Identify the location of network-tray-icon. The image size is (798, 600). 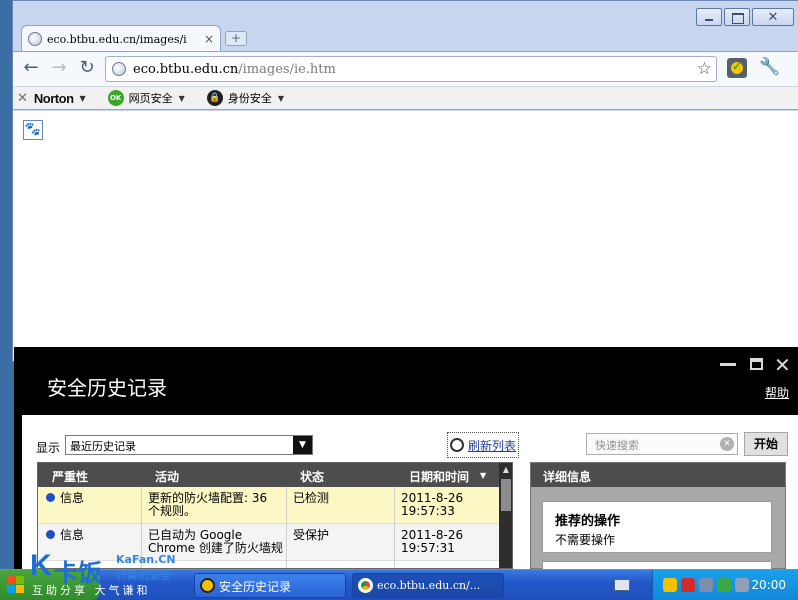
(724, 585).